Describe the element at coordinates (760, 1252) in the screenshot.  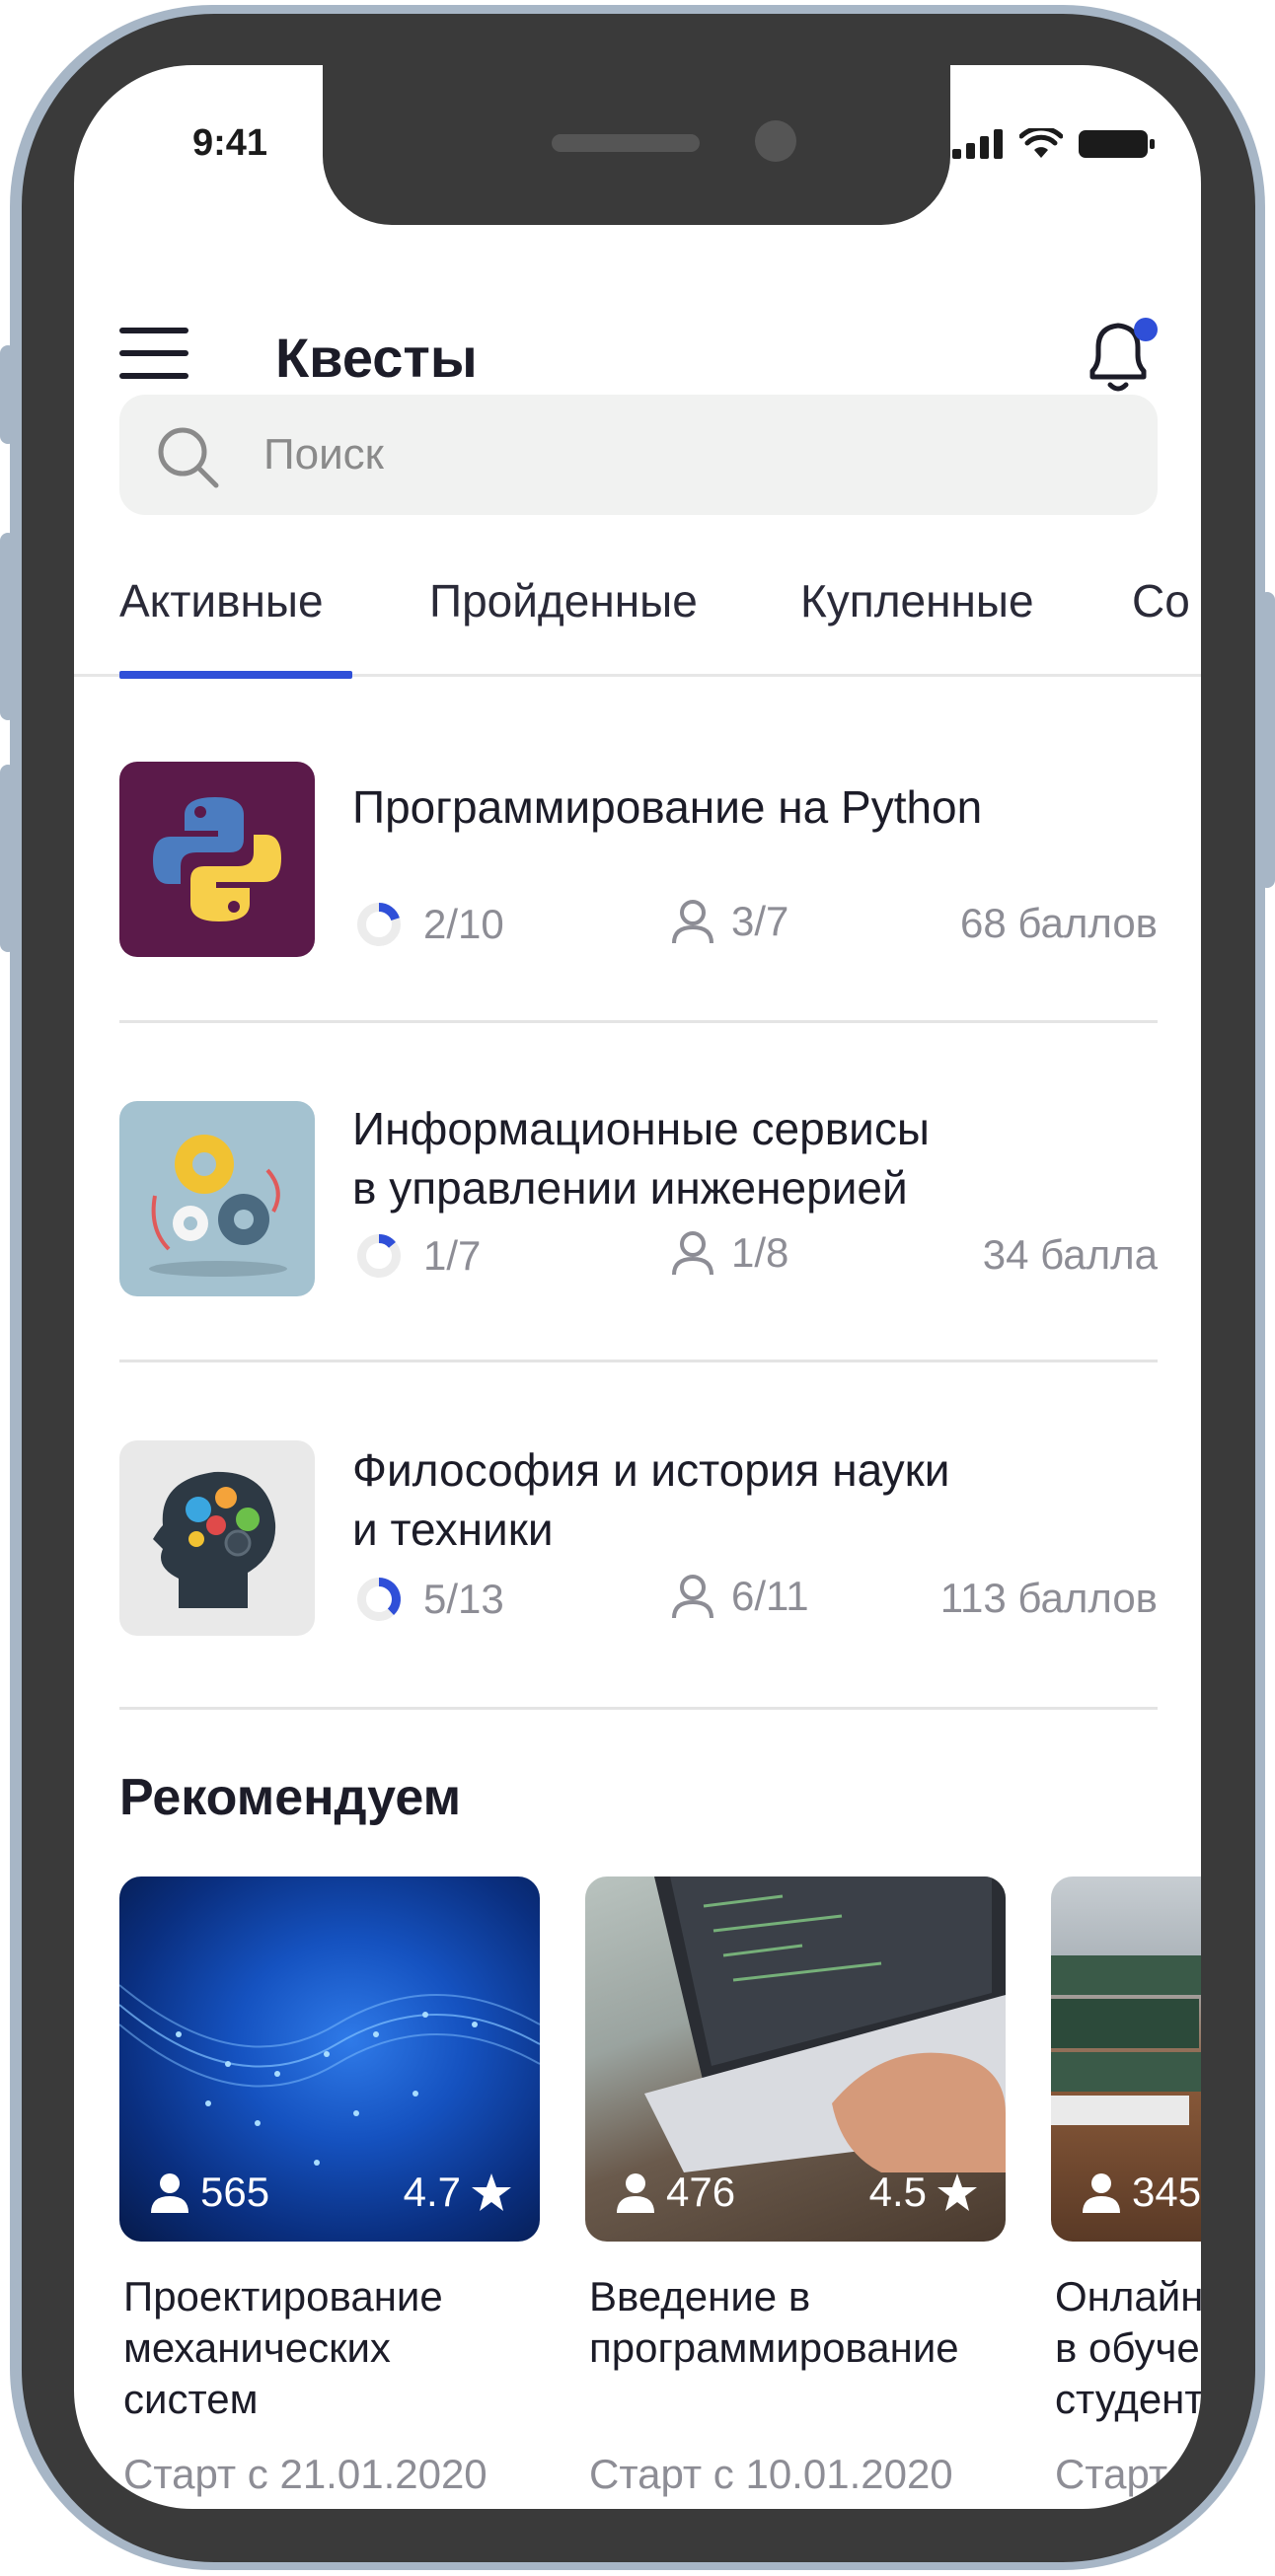
I see `participants-text: 1/8` at that location.